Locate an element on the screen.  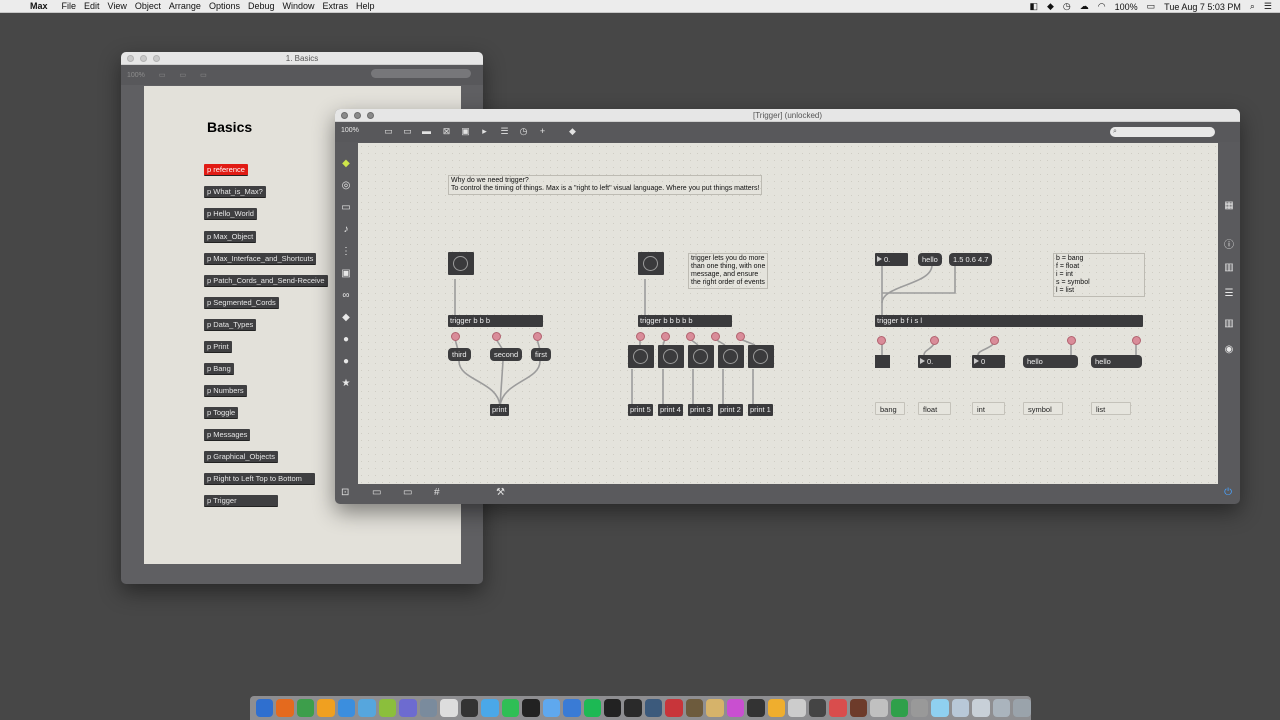
cloud-icon: ☁ is located at coordinates (1084, 6).